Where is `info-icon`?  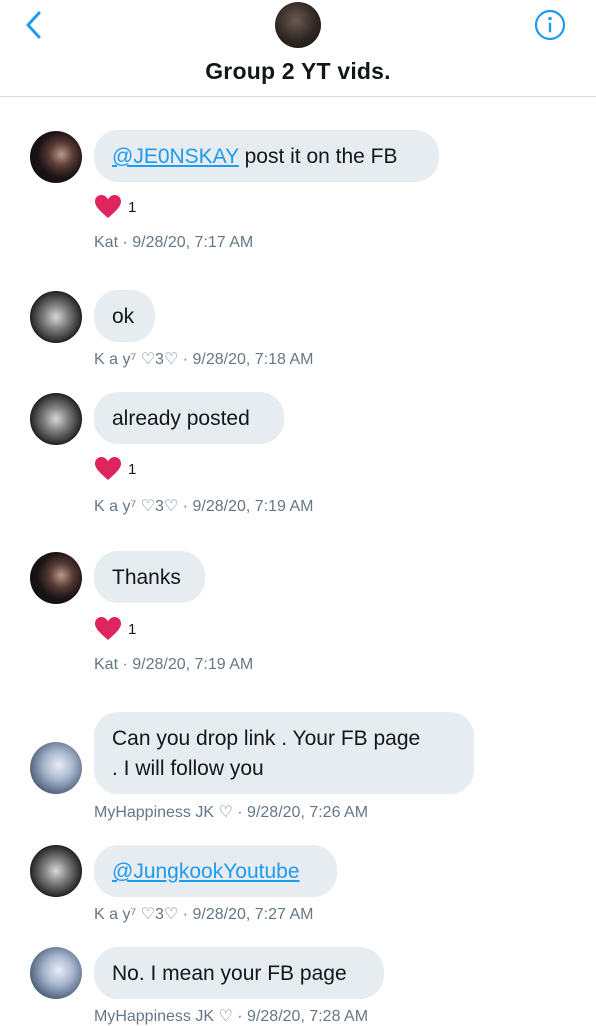
info-icon is located at coordinates (550, 25).